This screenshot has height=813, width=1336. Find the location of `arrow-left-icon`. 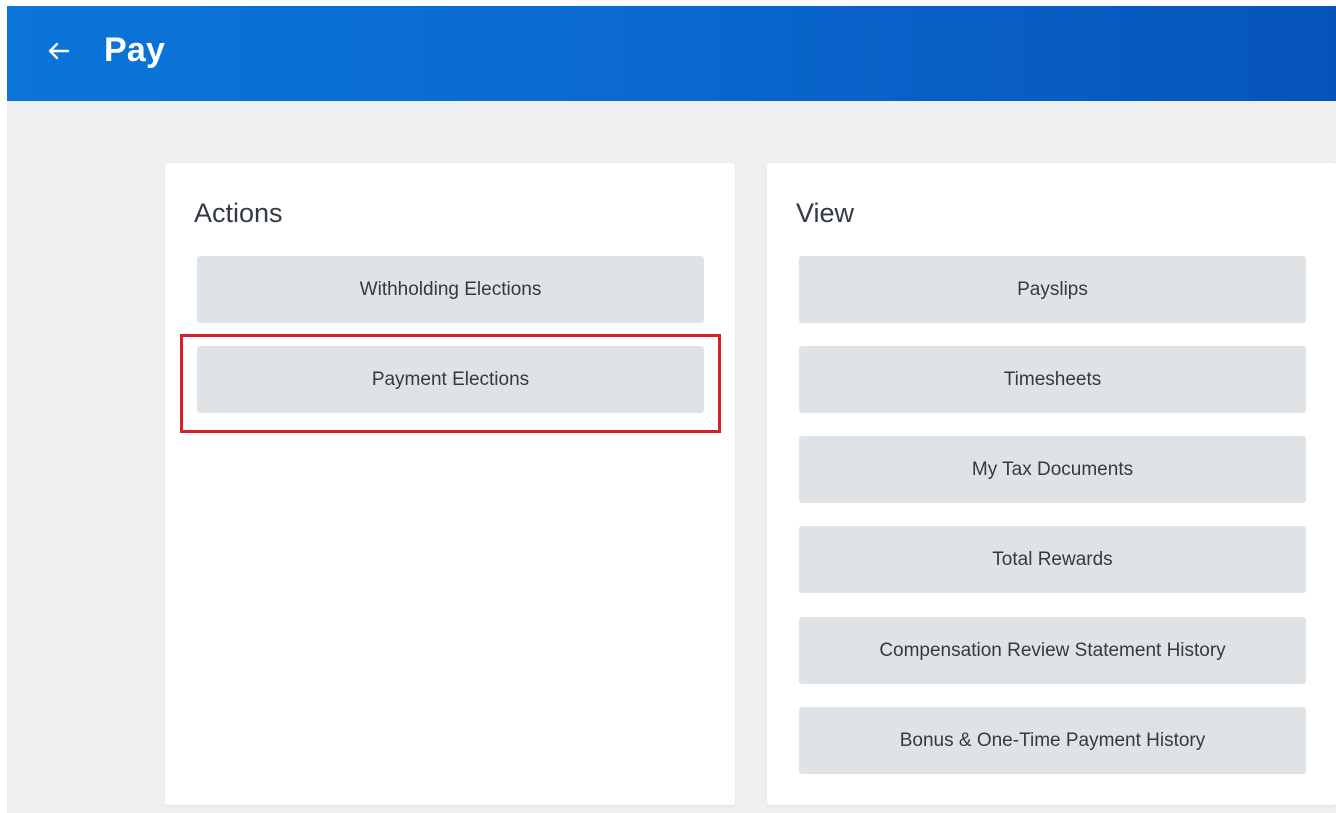

arrow-left-icon is located at coordinates (59, 51).